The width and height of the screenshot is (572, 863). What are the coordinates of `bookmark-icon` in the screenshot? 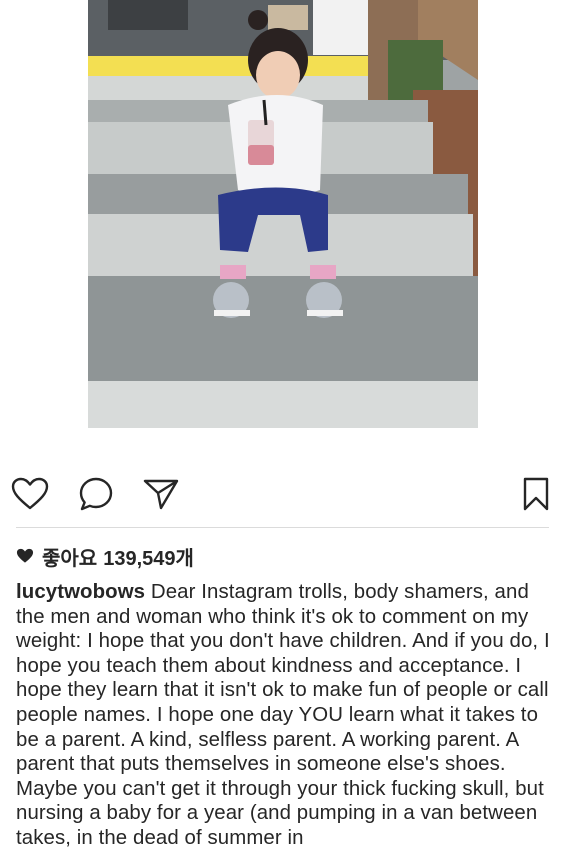 It's located at (536, 494).